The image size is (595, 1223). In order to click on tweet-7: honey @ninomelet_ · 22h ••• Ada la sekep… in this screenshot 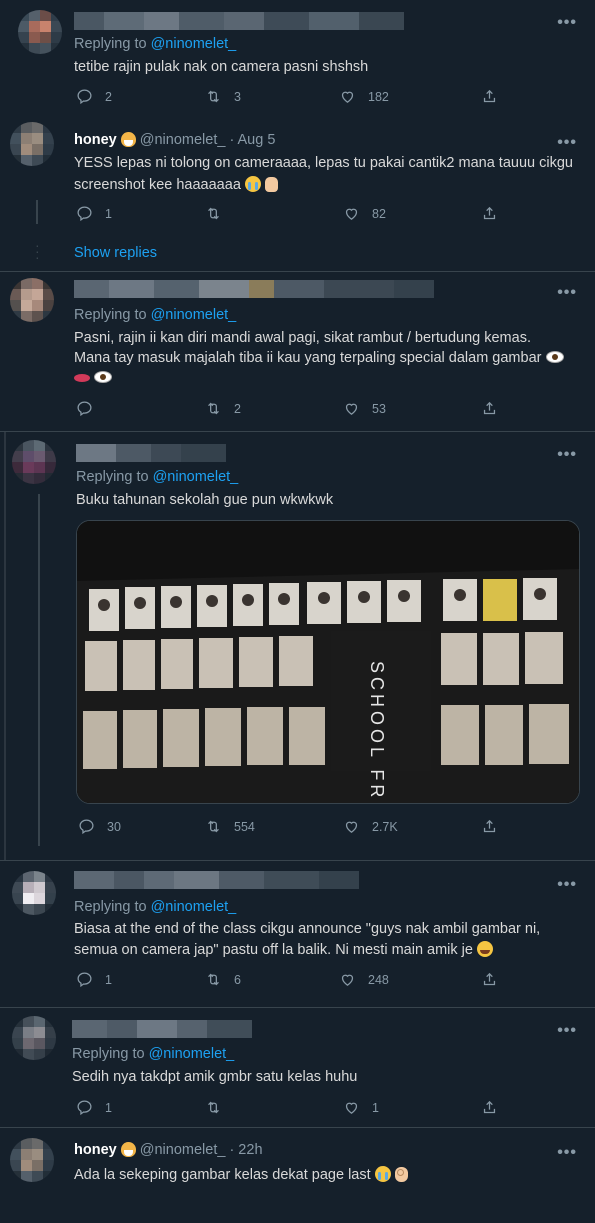, I will do `click(297, 1175)`.